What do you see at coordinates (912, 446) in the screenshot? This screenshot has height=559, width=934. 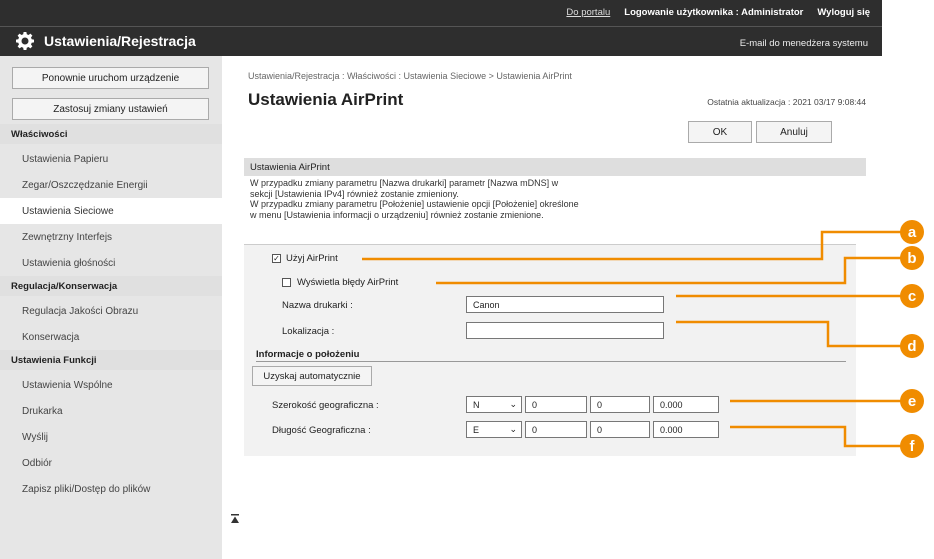 I see `callout-f: f` at bounding box center [912, 446].